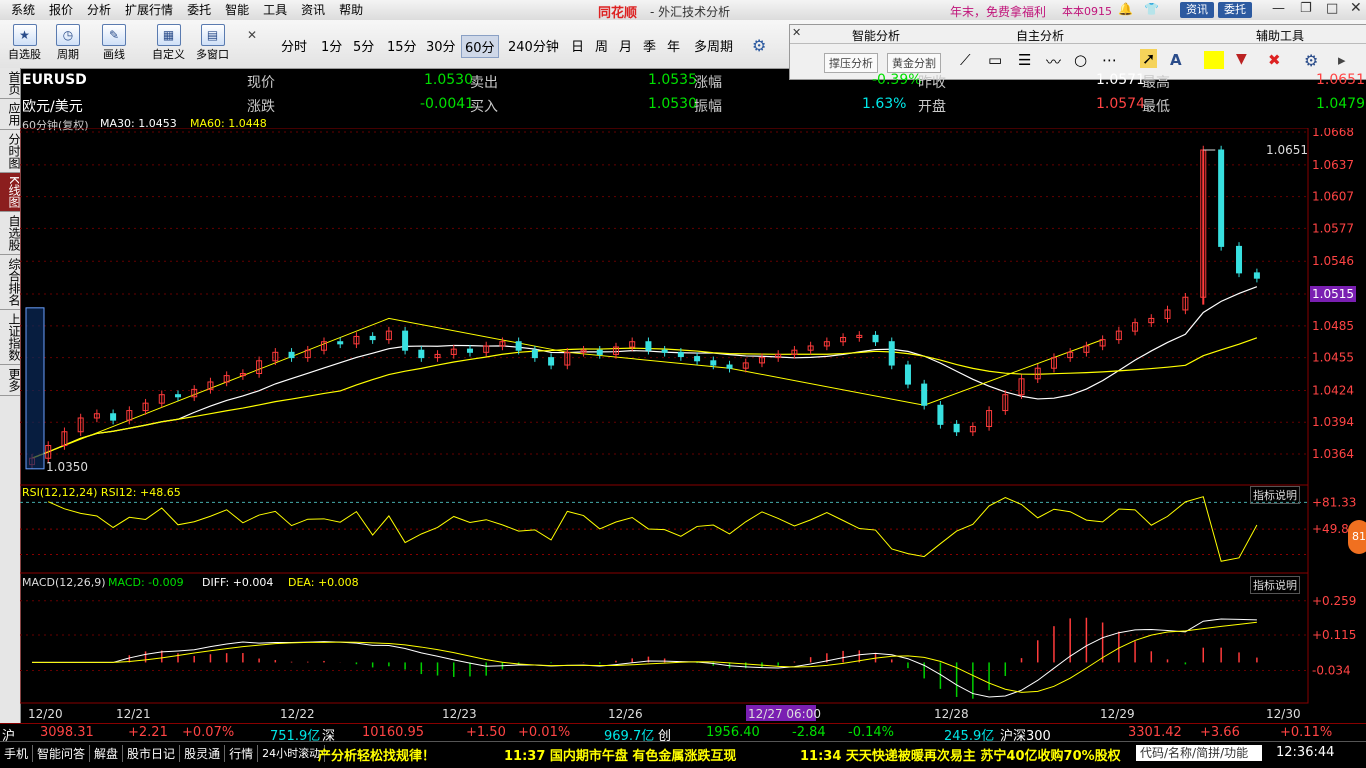 This screenshot has width=1366, height=768. Describe the element at coordinates (1080, 60) in the screenshot. I see `circle-icon: ○` at that location.